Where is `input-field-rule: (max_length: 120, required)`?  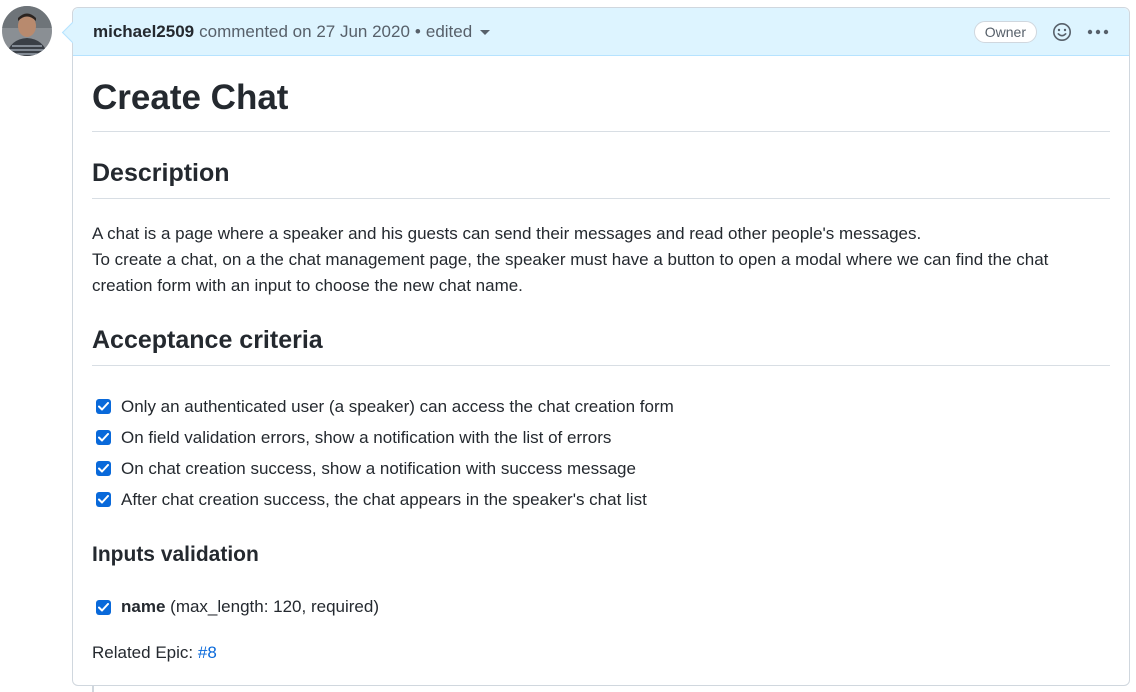 input-field-rule: (max_length: 120, required) is located at coordinates (274, 606).